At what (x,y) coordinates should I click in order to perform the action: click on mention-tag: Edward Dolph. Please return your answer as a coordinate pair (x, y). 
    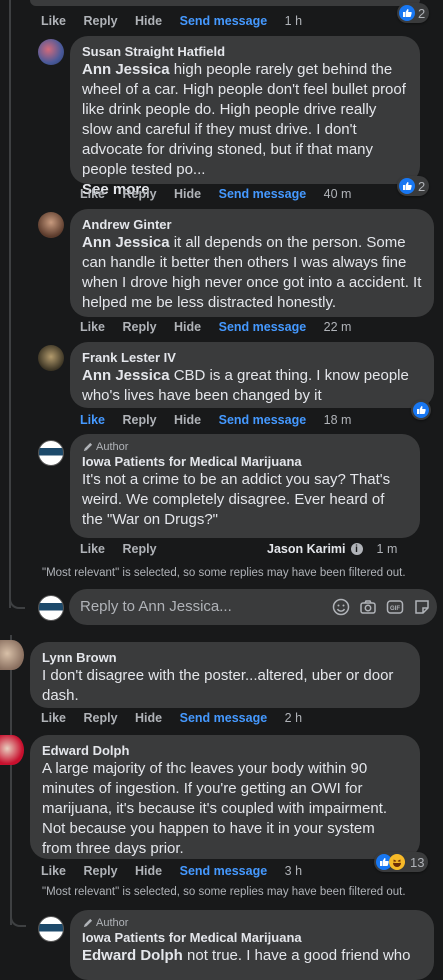
    Looking at the image, I should click on (132, 955).